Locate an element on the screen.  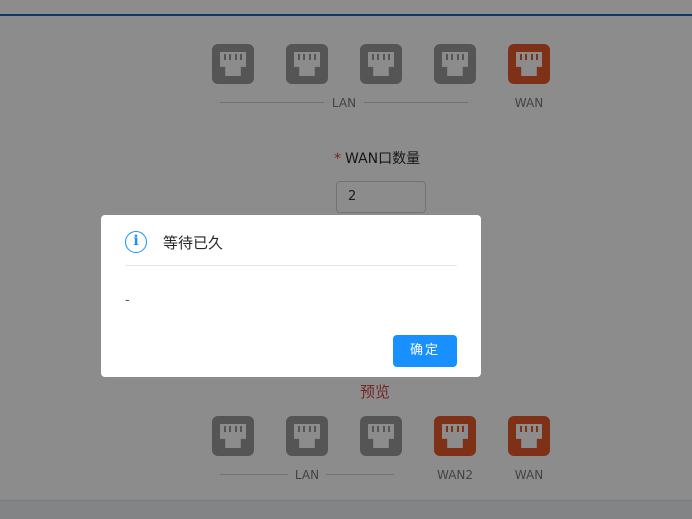
modal-header: i 等待已久 is located at coordinates (291, 248).